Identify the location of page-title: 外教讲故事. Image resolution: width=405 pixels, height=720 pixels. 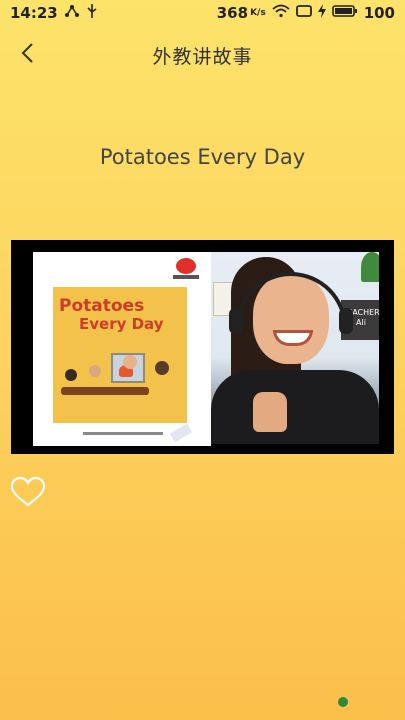
(202, 56).